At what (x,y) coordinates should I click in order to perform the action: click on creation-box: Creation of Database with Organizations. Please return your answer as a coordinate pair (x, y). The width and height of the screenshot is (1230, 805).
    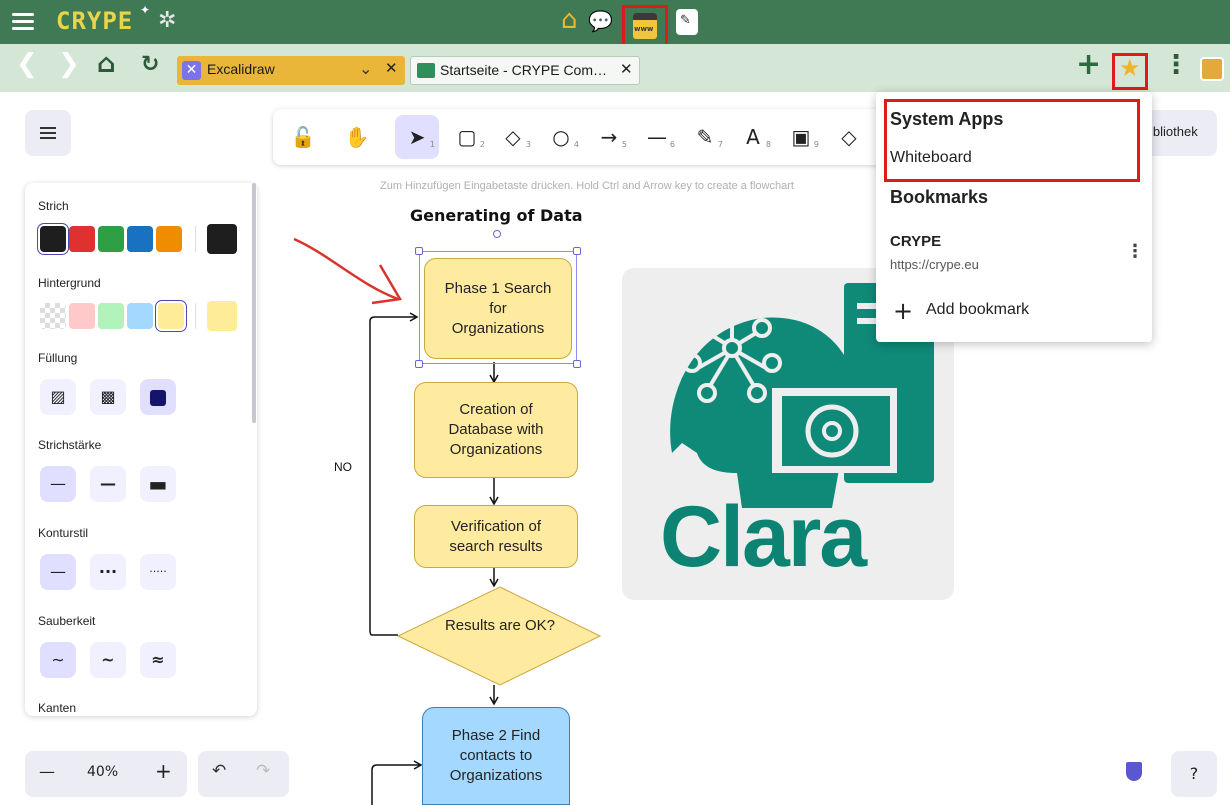
    Looking at the image, I should click on (496, 430).